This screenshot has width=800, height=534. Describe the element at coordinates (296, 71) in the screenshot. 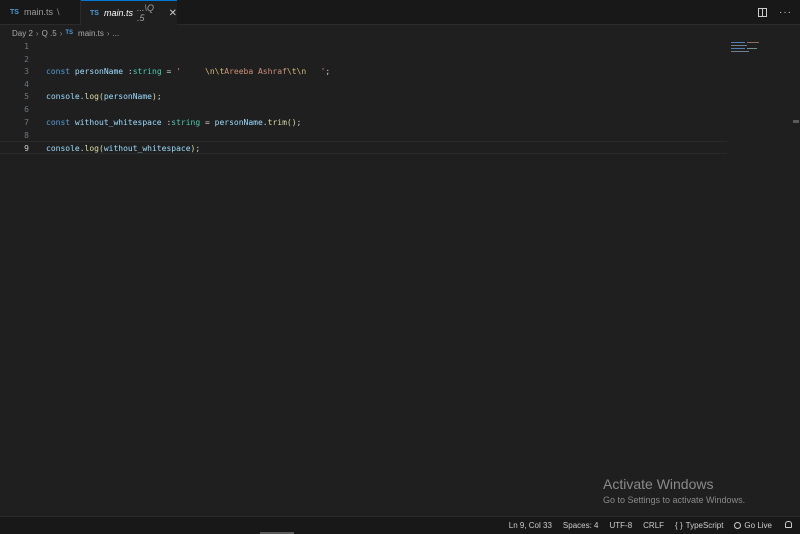

I see `escape-token: \t\n` at that location.